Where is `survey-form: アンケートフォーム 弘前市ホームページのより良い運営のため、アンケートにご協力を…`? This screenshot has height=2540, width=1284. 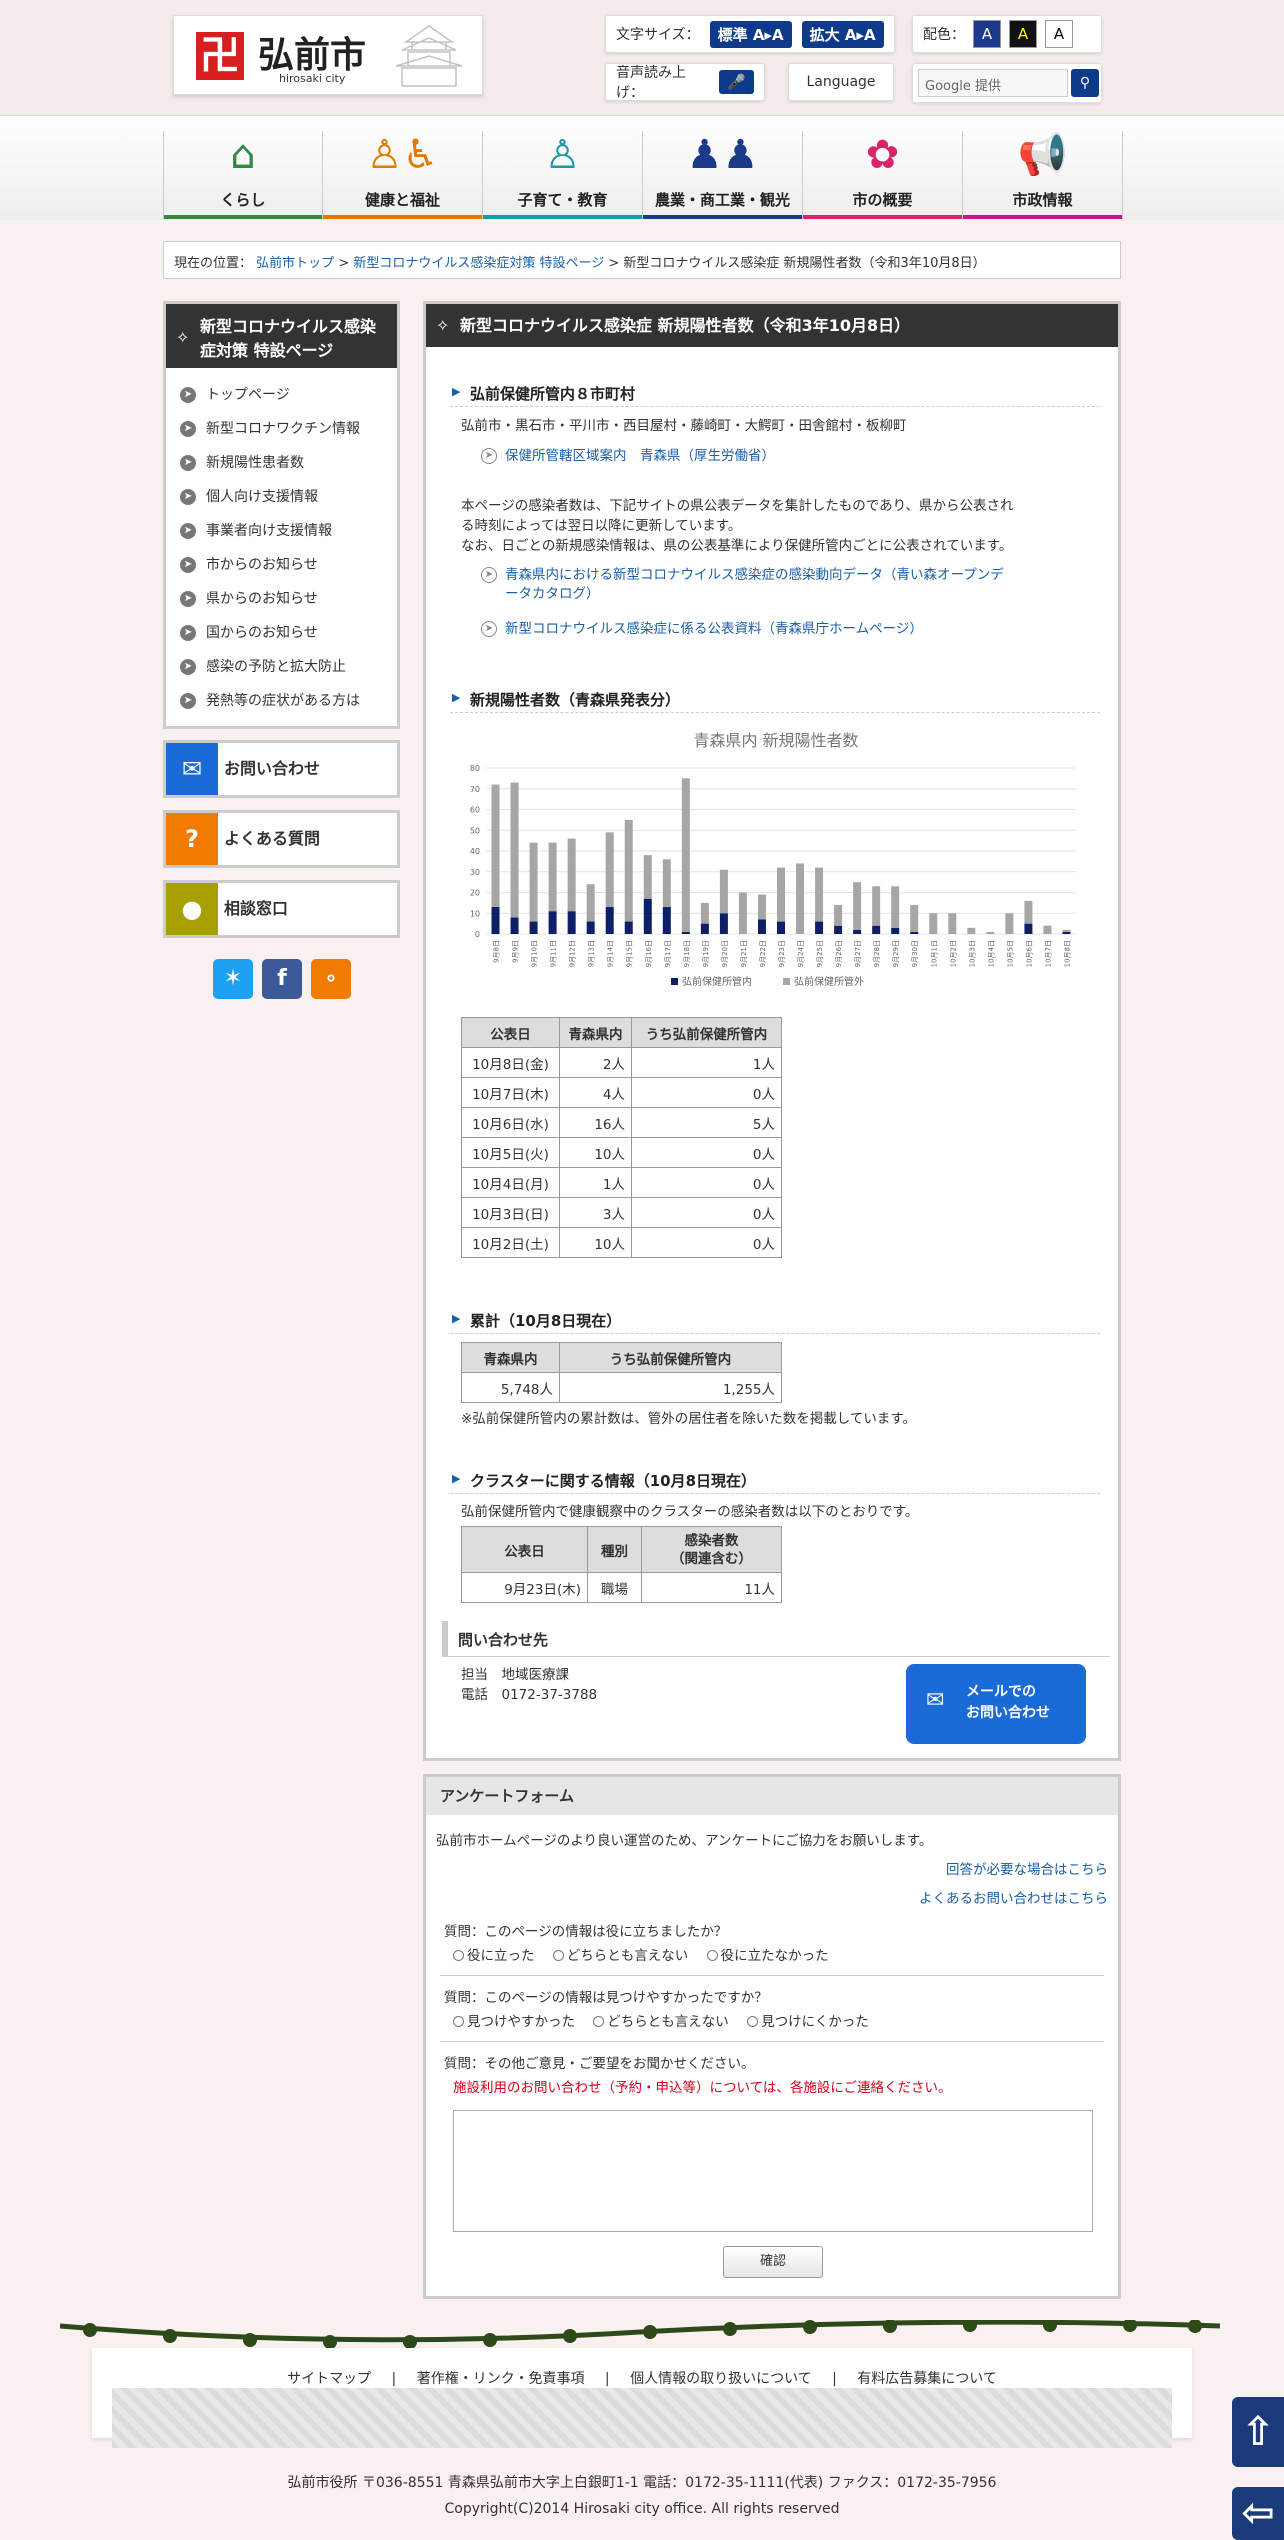
survey-form: アンケートフォーム 弘前市ホームページのより良い運営のため、アンケートにご協力を… is located at coordinates (772, 2036).